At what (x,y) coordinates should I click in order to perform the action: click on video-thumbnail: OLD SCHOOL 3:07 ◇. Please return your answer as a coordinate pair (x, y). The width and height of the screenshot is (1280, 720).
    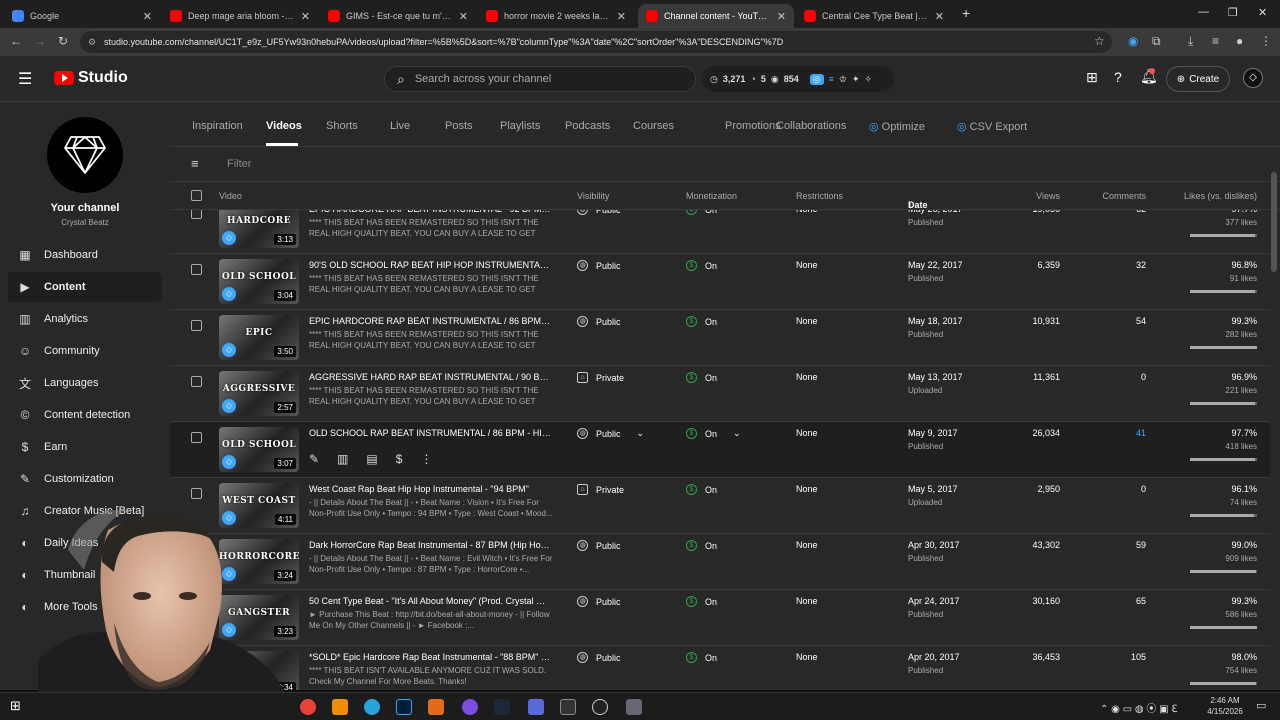
    Looking at the image, I should click on (259, 449).